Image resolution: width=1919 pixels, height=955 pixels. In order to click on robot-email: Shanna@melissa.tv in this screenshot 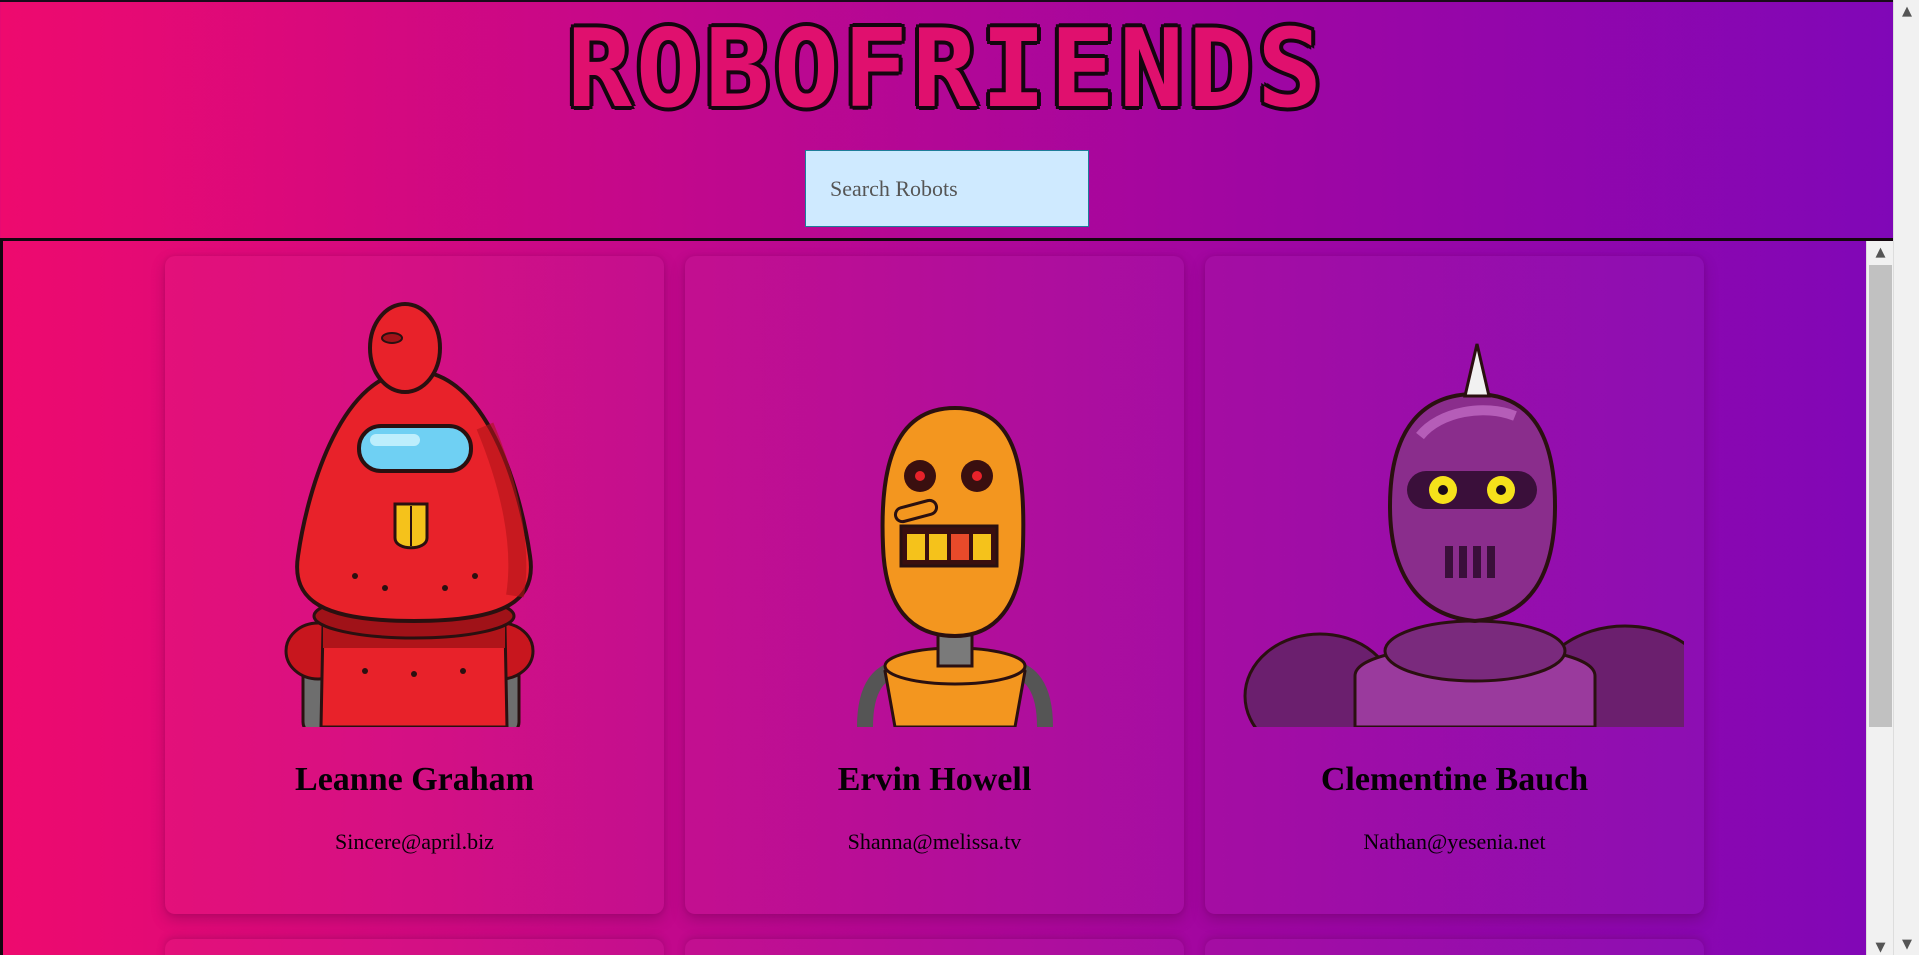, I will do `click(934, 841)`.